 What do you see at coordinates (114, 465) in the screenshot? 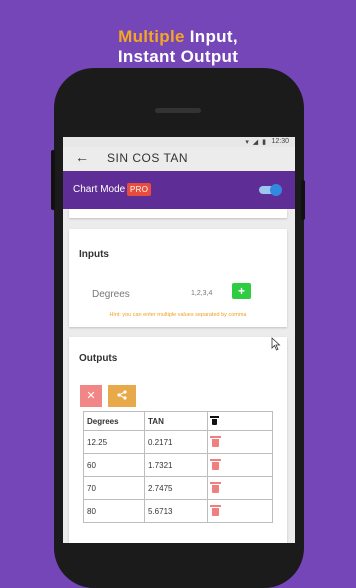
I see `degrees-cell: 60` at bounding box center [114, 465].